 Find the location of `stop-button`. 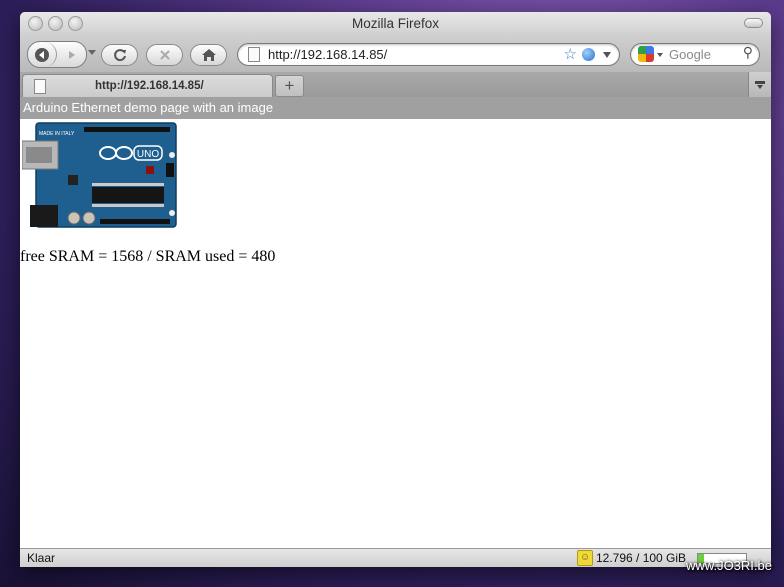

stop-button is located at coordinates (164, 55).